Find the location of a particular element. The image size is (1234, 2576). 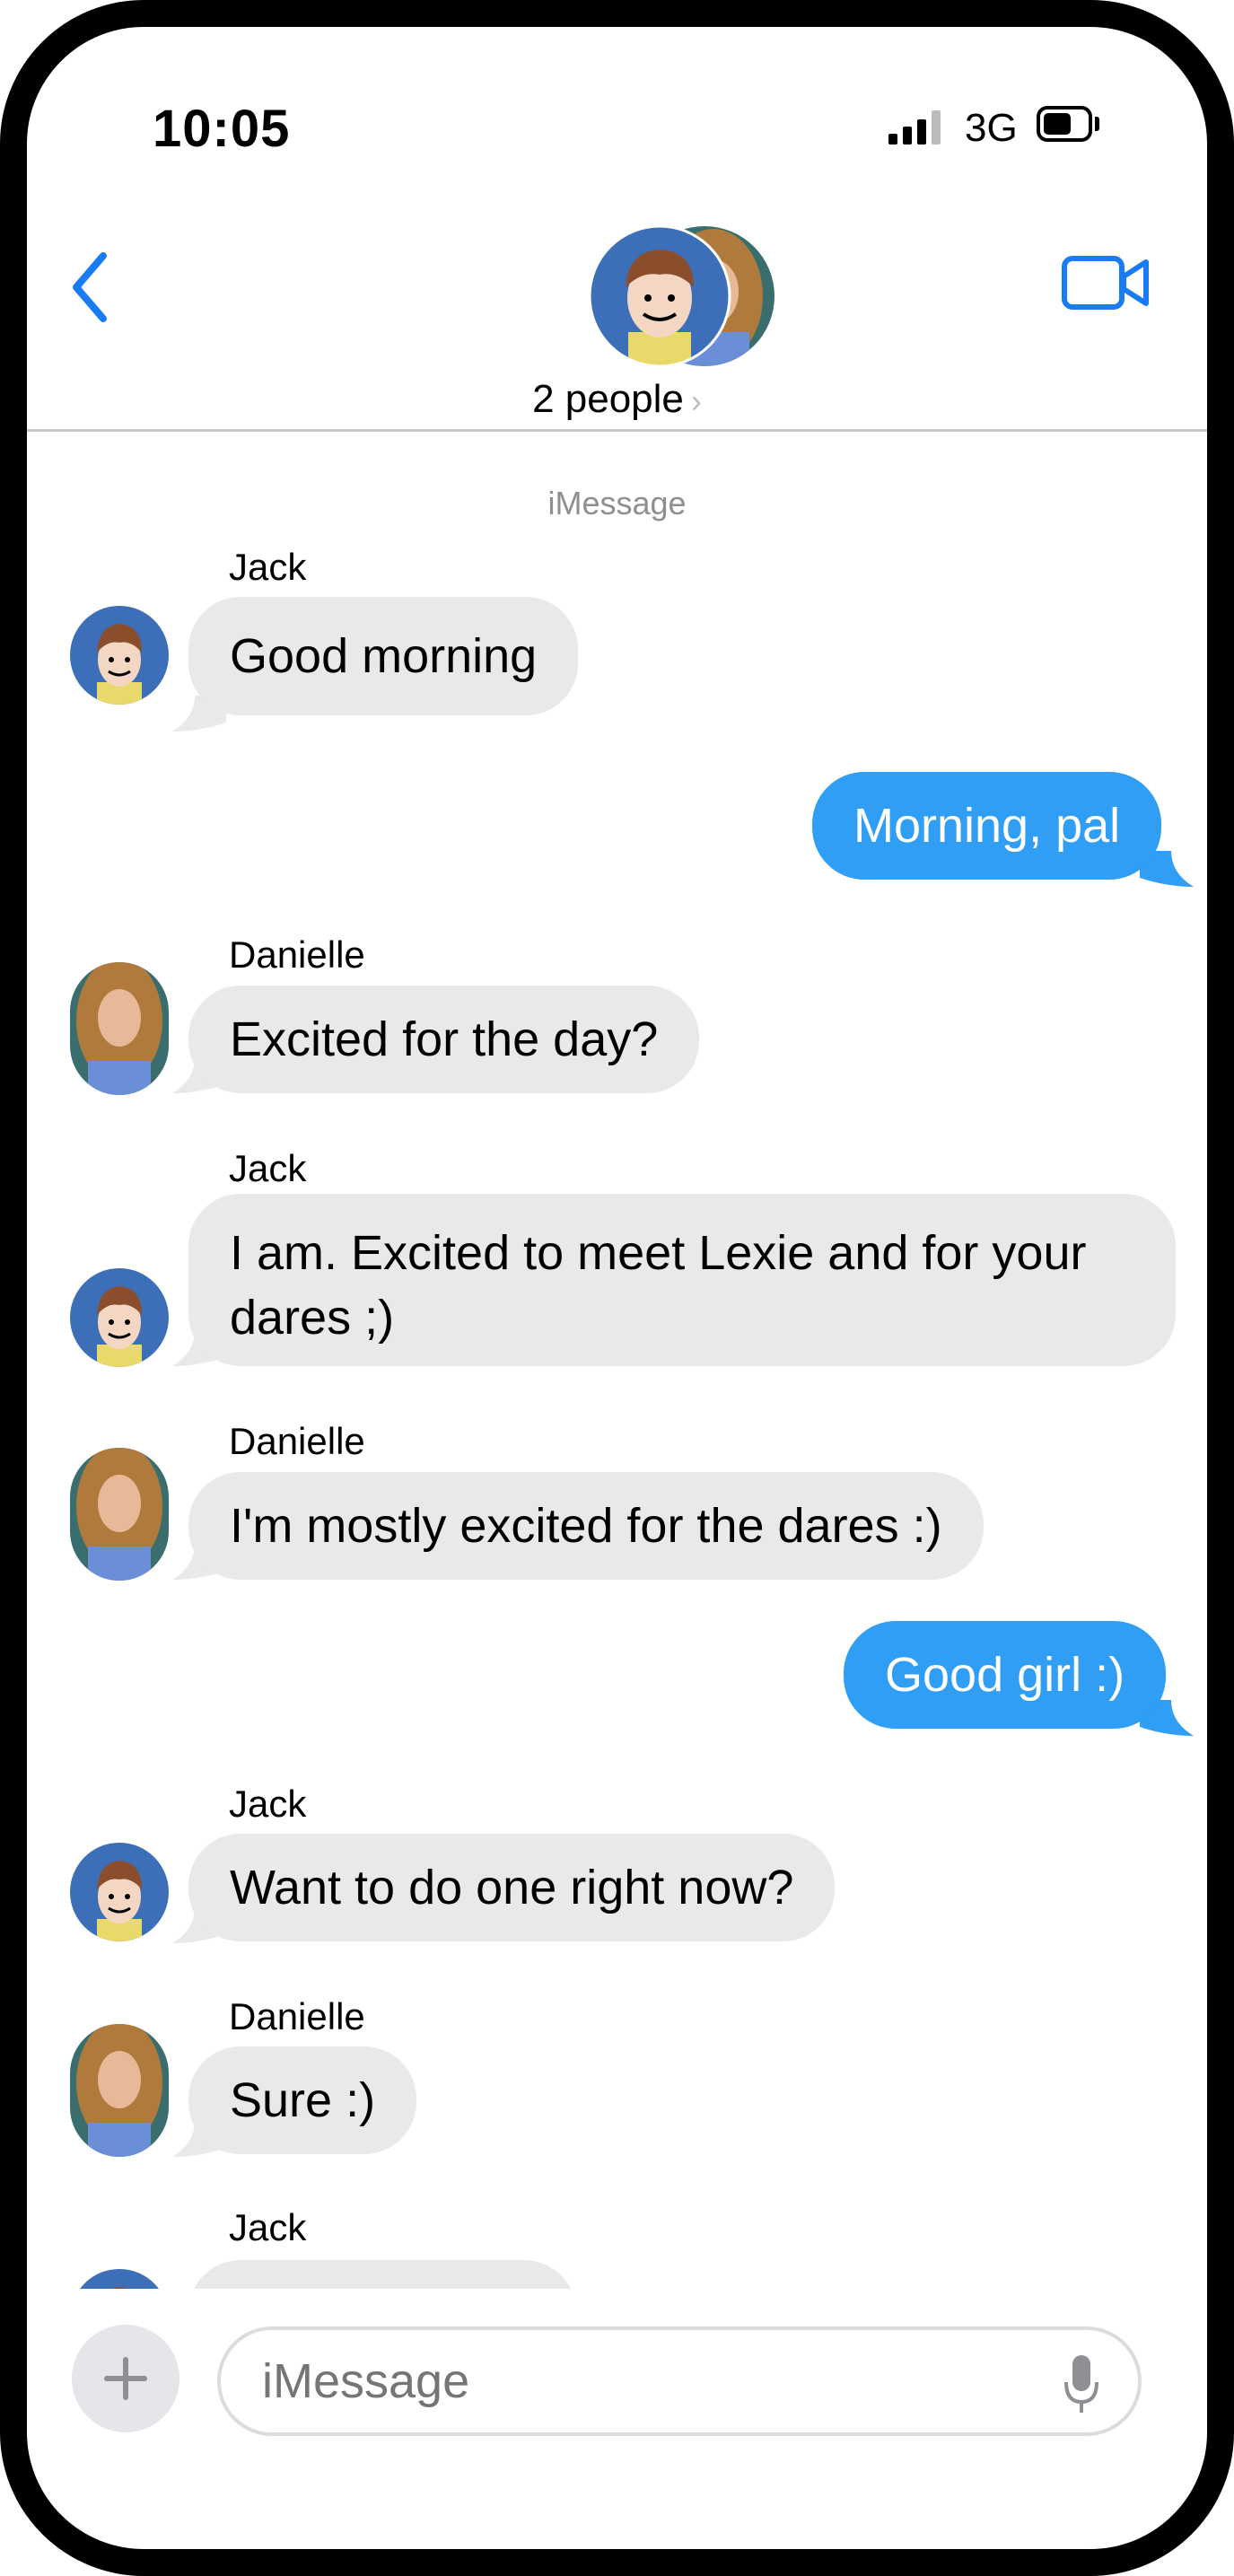

group-avatar is located at coordinates (682, 296).